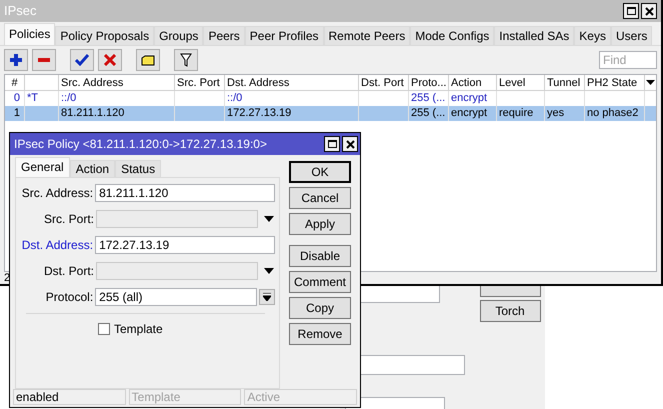  I want to click on note-icon, so click(148, 60).